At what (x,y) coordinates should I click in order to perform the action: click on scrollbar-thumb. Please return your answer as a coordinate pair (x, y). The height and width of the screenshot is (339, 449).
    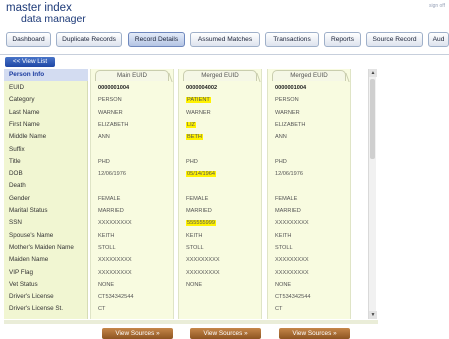
    Looking at the image, I should click on (372, 119).